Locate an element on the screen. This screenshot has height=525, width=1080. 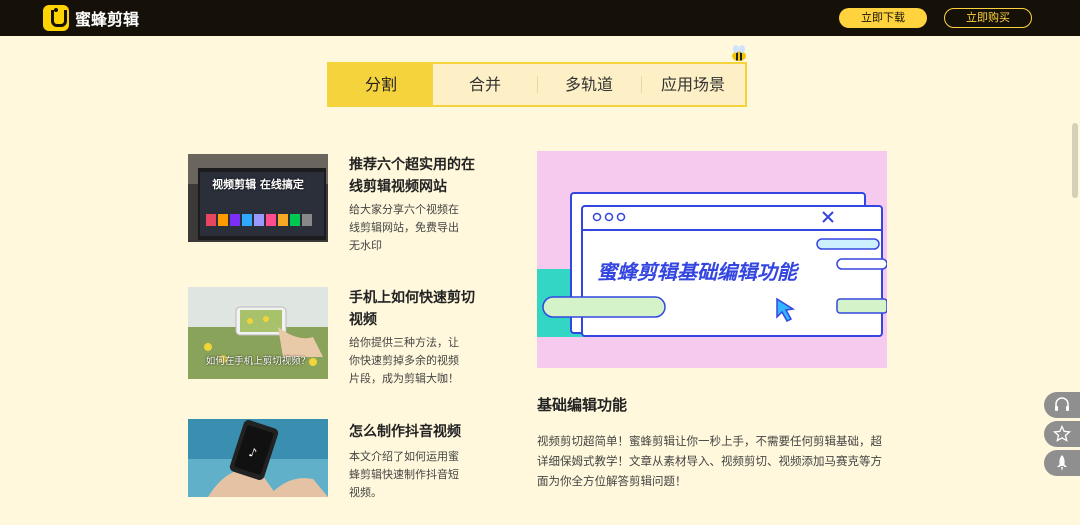
feature-banner: 蜜蜂剪辑基础编辑功能 is located at coordinates (712, 259).